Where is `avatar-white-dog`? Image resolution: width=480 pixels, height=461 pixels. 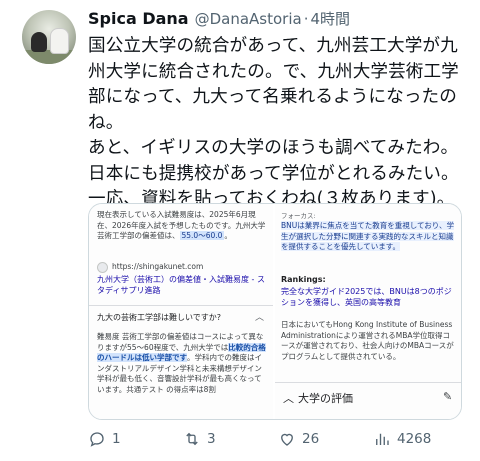 avatar-white-dog is located at coordinates (59, 41).